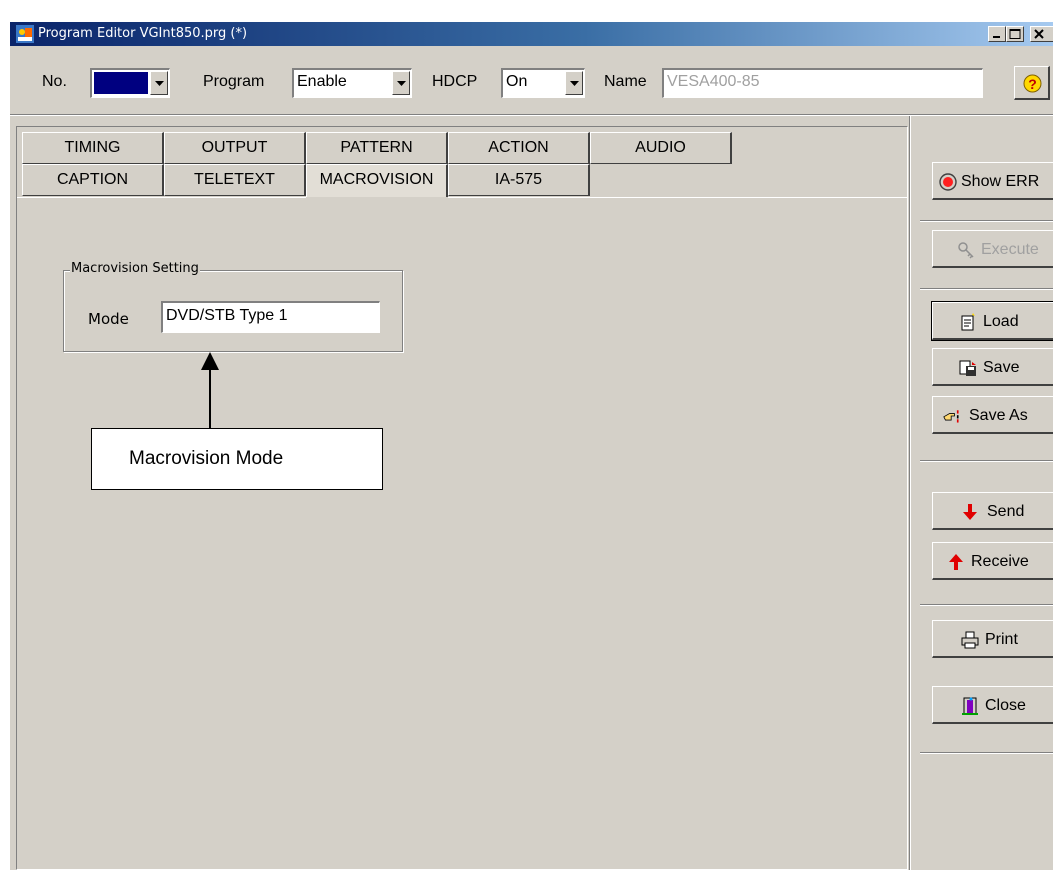 The height and width of the screenshot is (870, 1053). I want to click on hdcp-dropdown: On, so click(543, 83).